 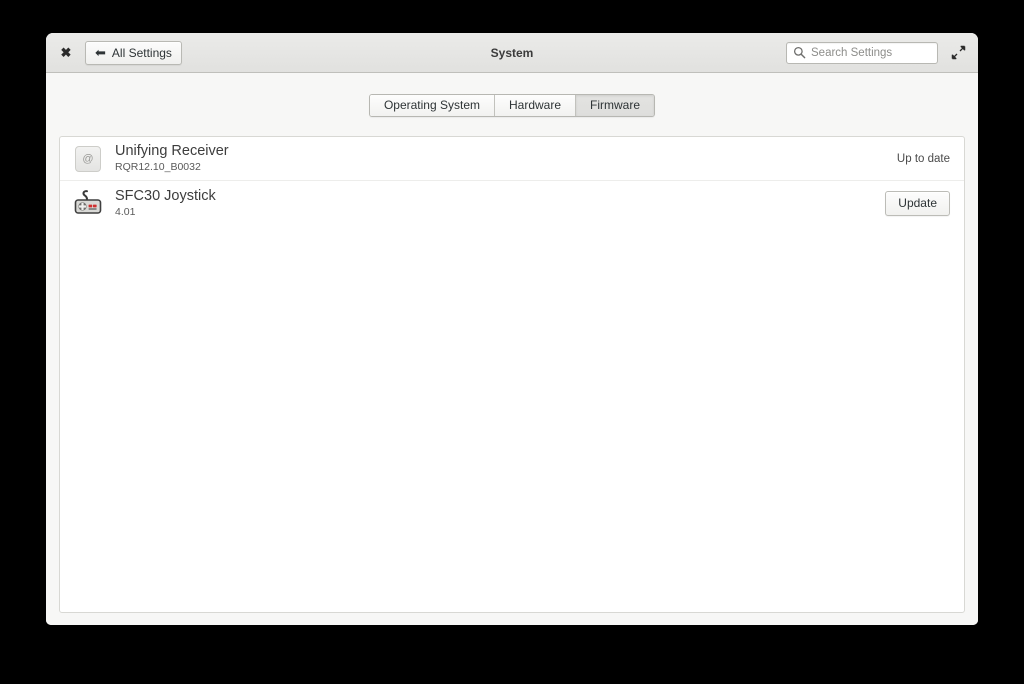 I want to click on search-settings-box, so click(x=862, y=52).